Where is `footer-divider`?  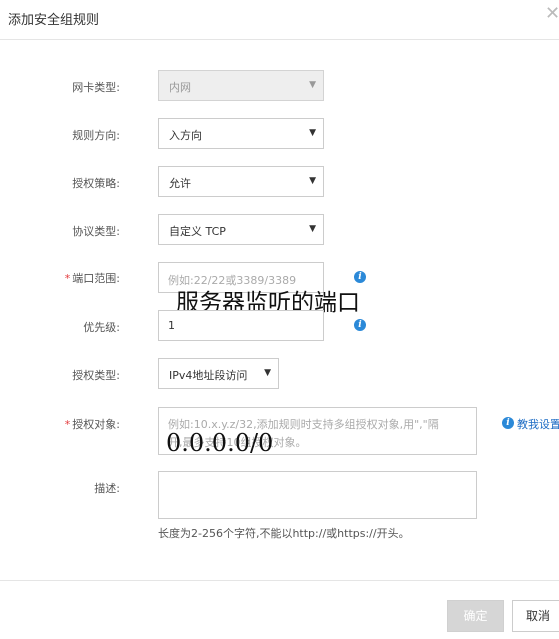 footer-divider is located at coordinates (279, 580).